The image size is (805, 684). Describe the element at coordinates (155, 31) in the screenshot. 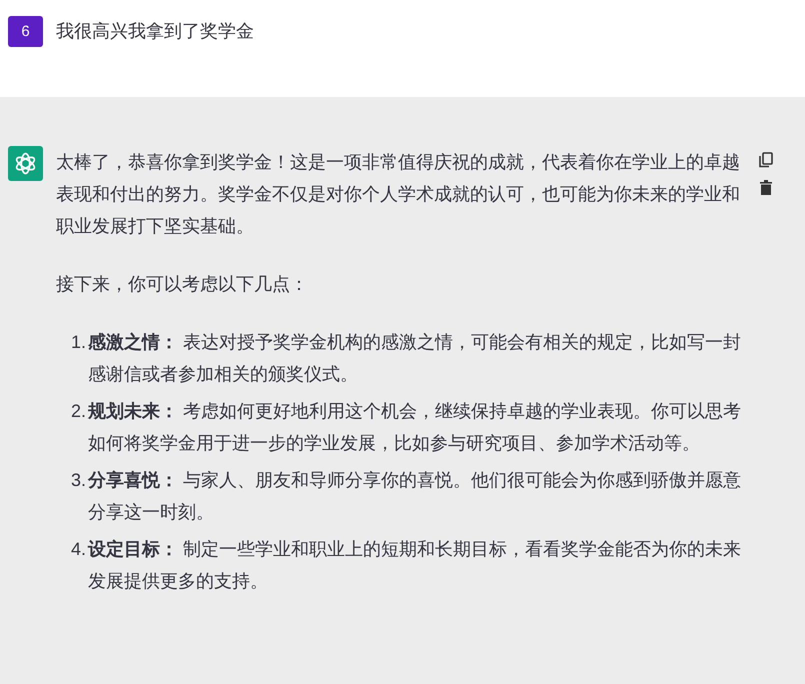

I see `user-message: 我很高兴我拿到了奖学金` at that location.